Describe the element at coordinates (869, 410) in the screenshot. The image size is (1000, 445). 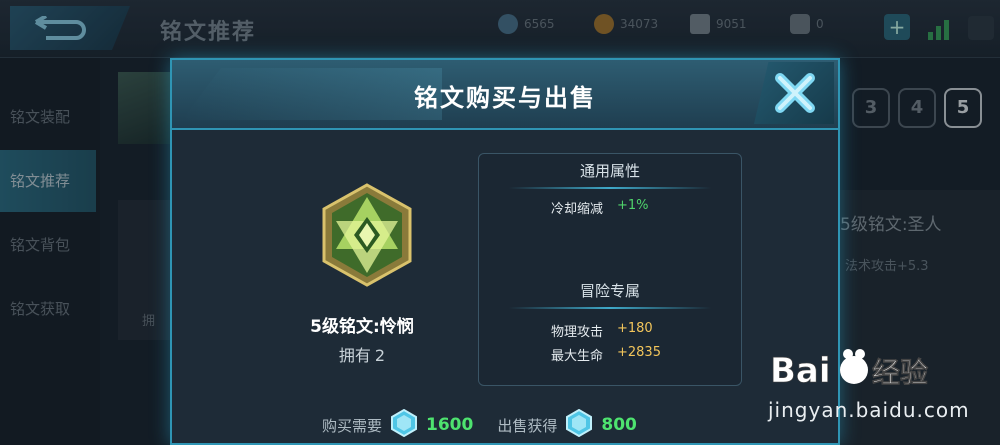
I see `watermark-url: jingyan.baidu.com` at that location.